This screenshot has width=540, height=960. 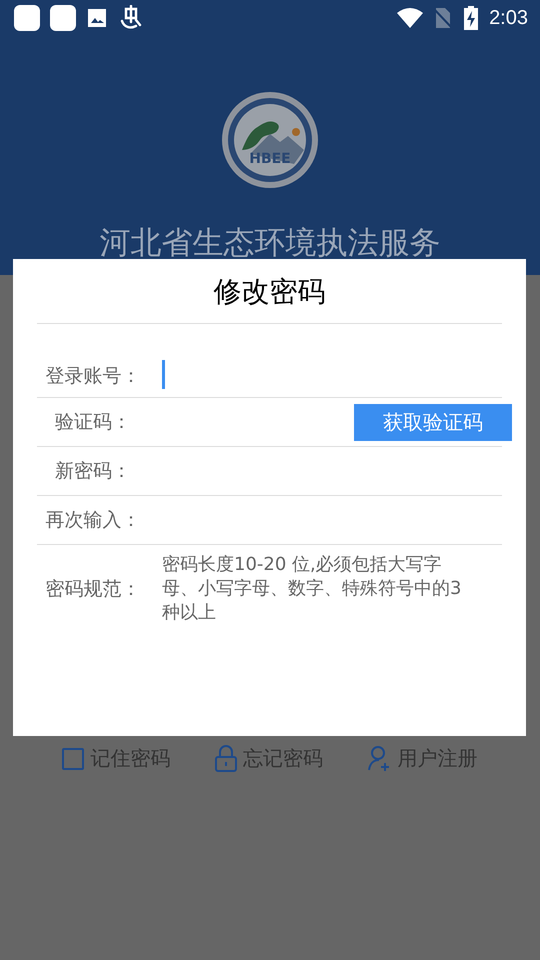 What do you see at coordinates (410, 18) in the screenshot?
I see `wifi-icon` at bounding box center [410, 18].